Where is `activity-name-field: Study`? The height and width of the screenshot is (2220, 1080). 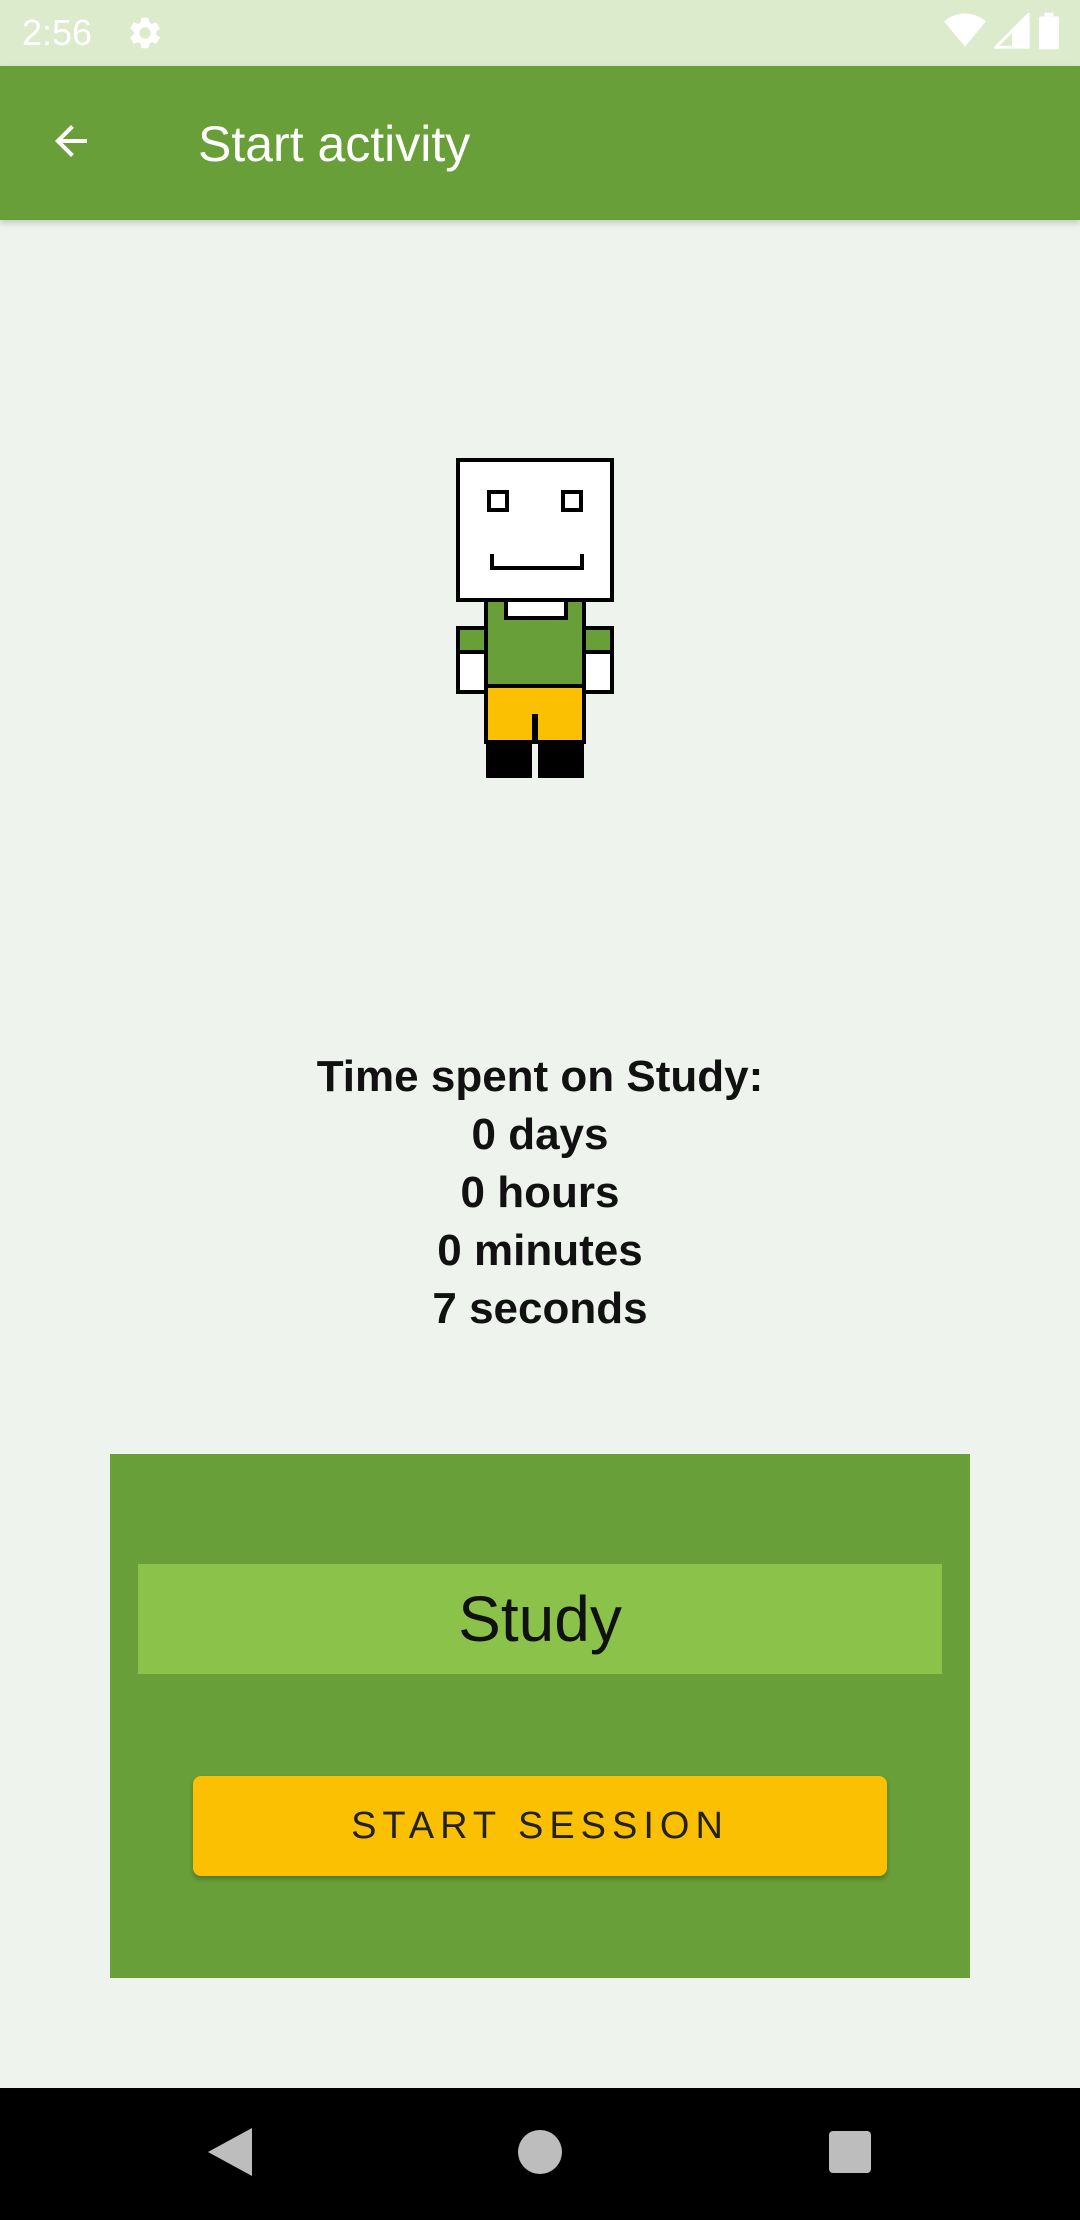
activity-name-field: Study is located at coordinates (540, 1619).